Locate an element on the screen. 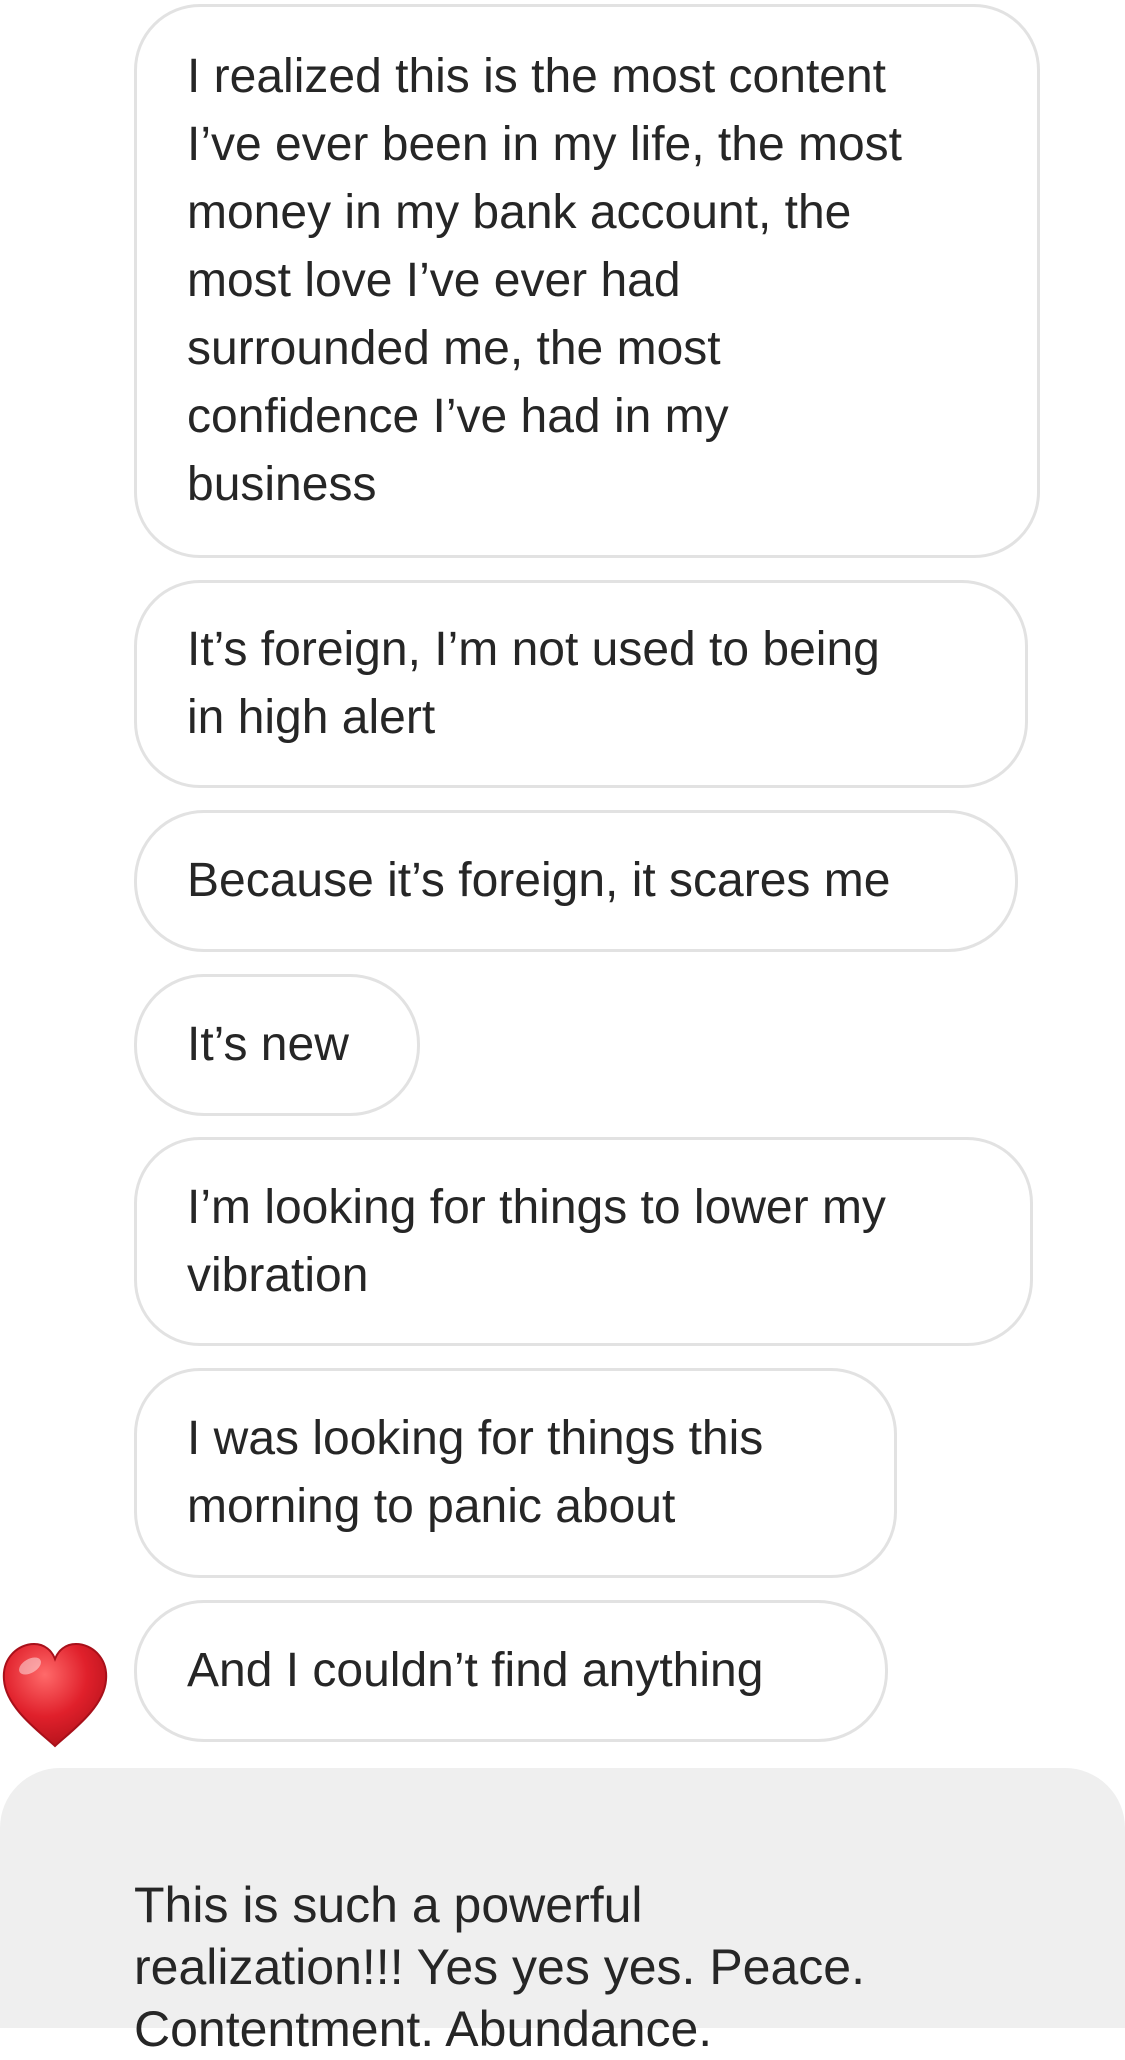 Image resolution: width=1125 pixels, height=2060 pixels. message-text: It’s new is located at coordinates (268, 1044).